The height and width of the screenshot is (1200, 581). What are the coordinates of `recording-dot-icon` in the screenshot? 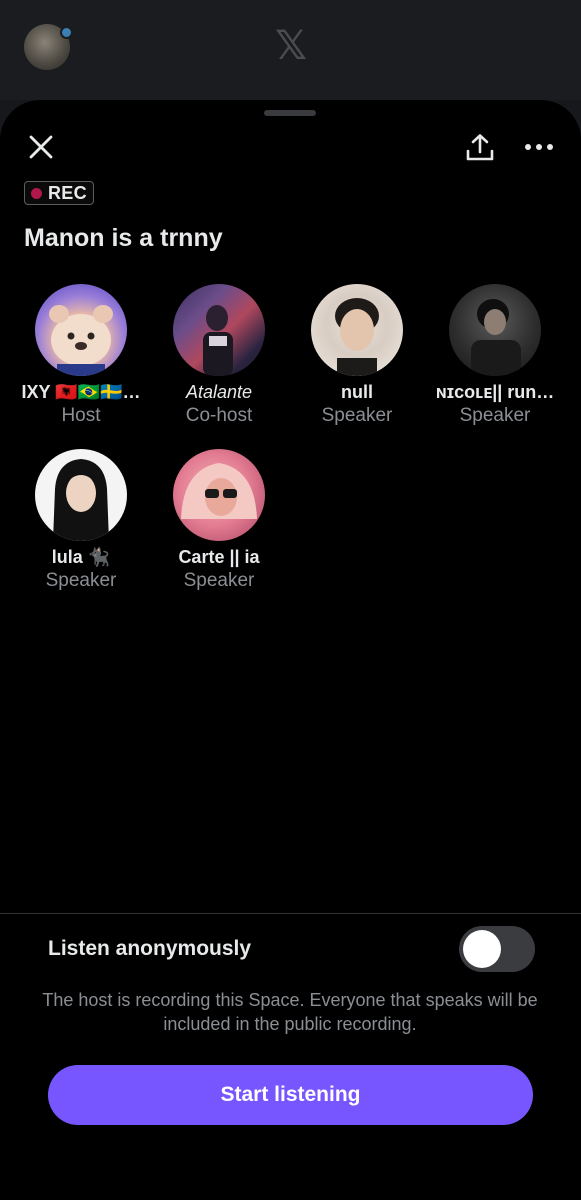 It's located at (36, 193).